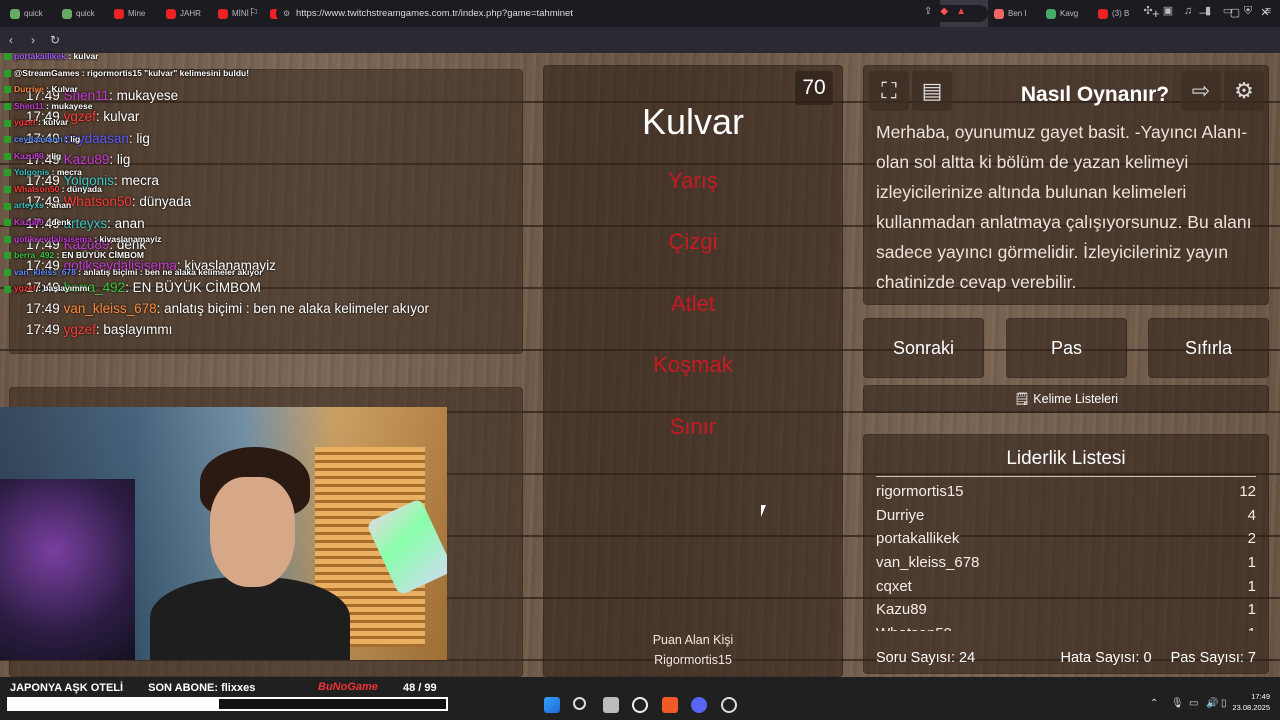 The image size is (1280, 720). What do you see at coordinates (1268, 11) in the screenshot?
I see `menu-icon: ≡` at bounding box center [1268, 11].